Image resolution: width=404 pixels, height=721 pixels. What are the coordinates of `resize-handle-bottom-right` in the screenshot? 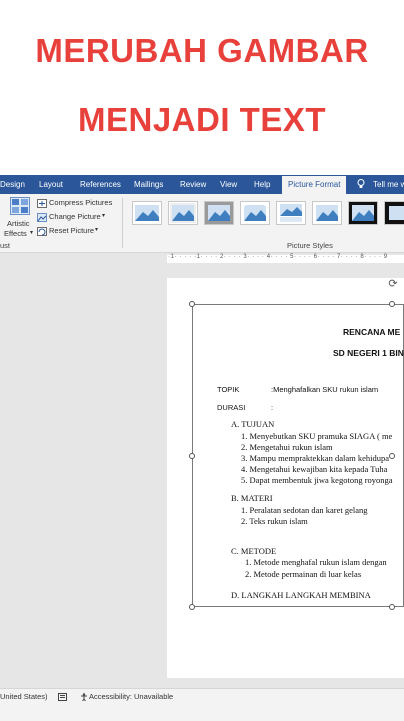 It's located at (392, 607).